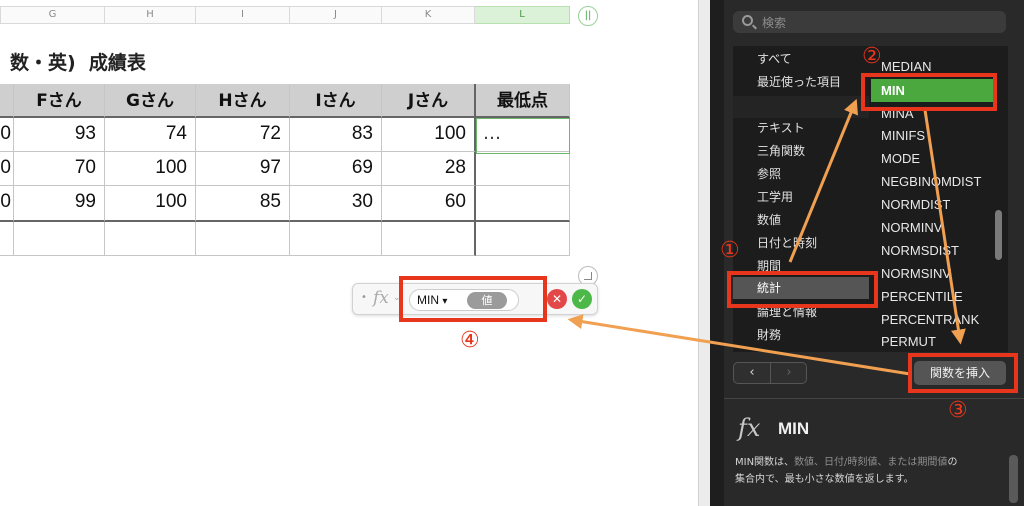  I want to click on highlight-min, so click(929, 92).